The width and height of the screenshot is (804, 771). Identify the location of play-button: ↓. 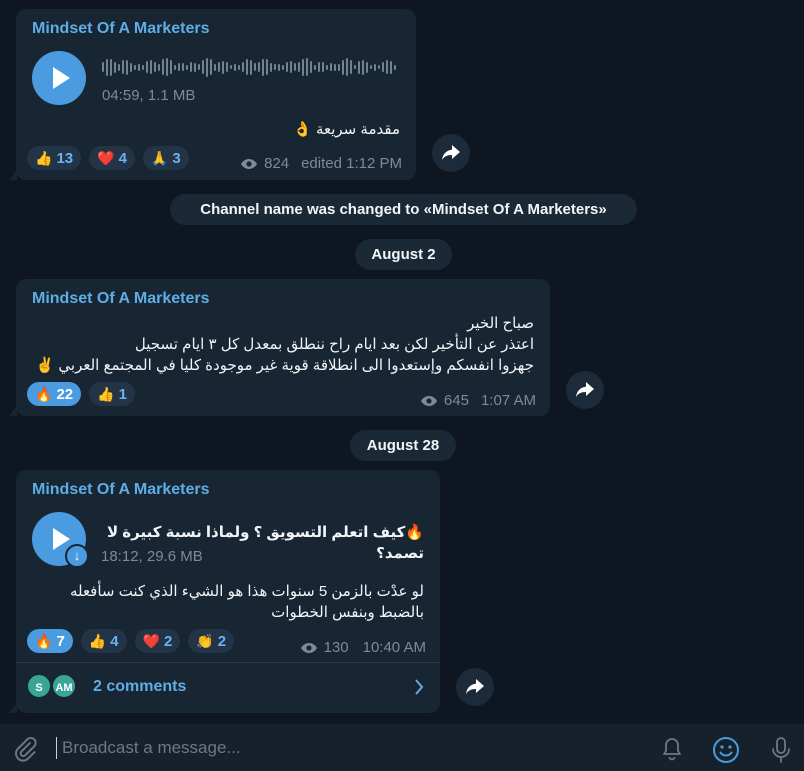
(60, 540).